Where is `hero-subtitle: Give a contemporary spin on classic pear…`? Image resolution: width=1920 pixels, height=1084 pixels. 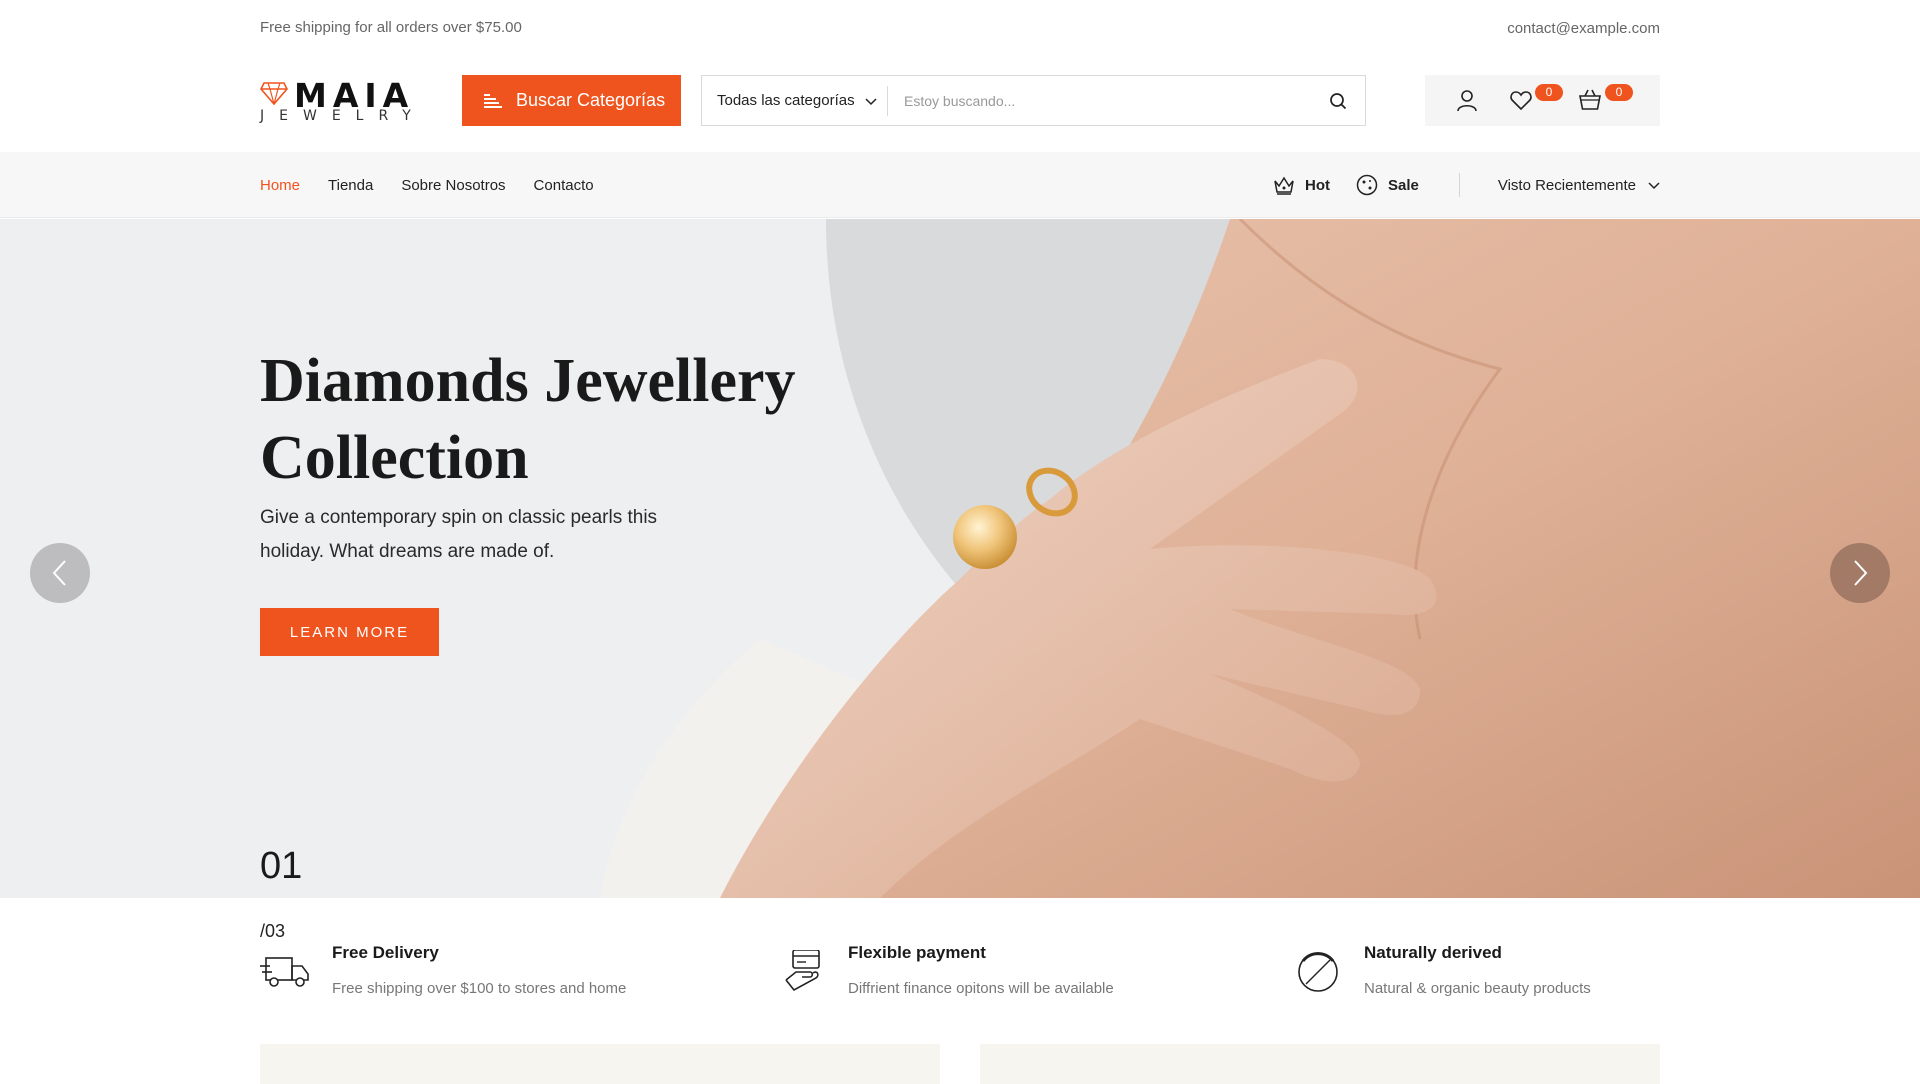
hero-subtitle: Give a contemporary spin on classic pear… is located at coordinates (459, 534).